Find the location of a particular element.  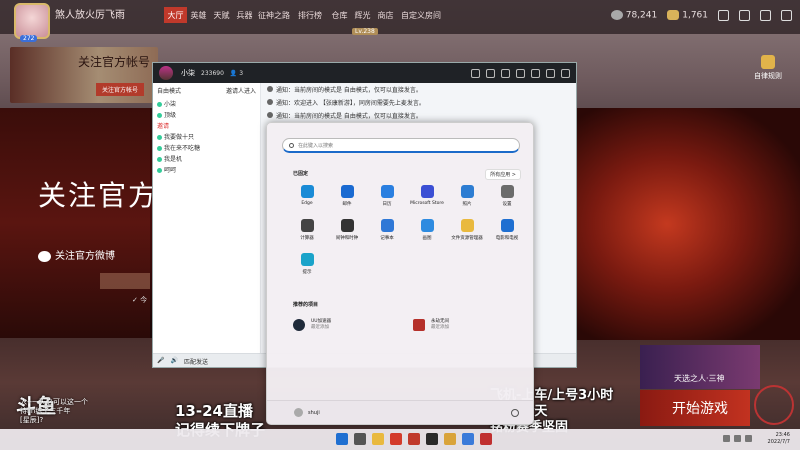

pinned-app: 闹钟和时钟 is located at coordinates (347, 230).